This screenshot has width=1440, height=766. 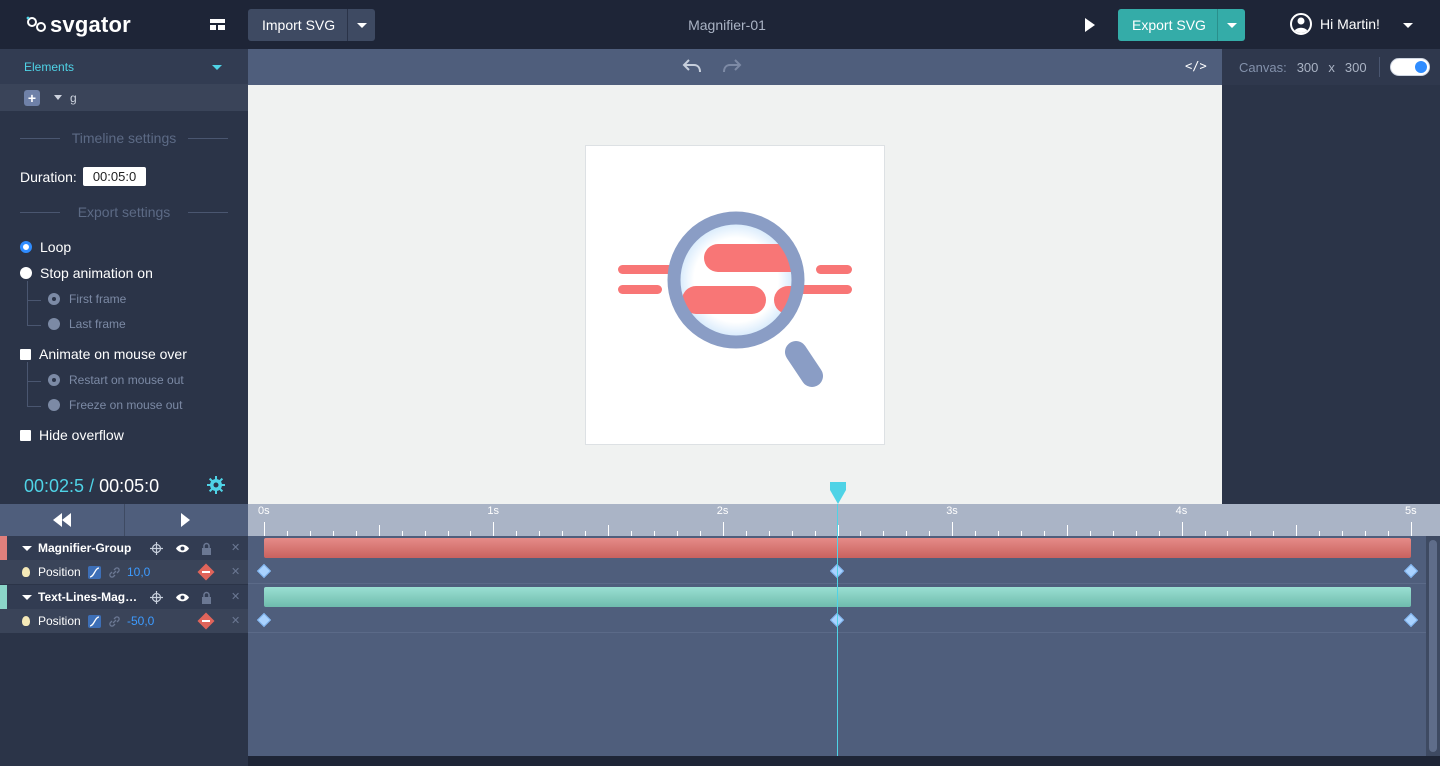 What do you see at coordinates (90, 24) in the screenshot?
I see `logo-text: svgator` at bounding box center [90, 24].